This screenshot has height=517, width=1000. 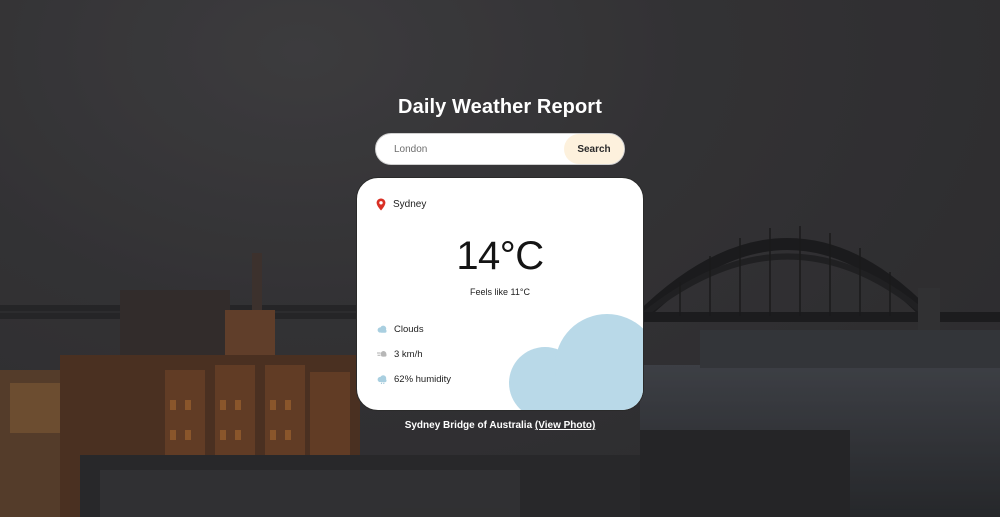 I want to click on humidity-text: 62% humidity, so click(x=423, y=379).